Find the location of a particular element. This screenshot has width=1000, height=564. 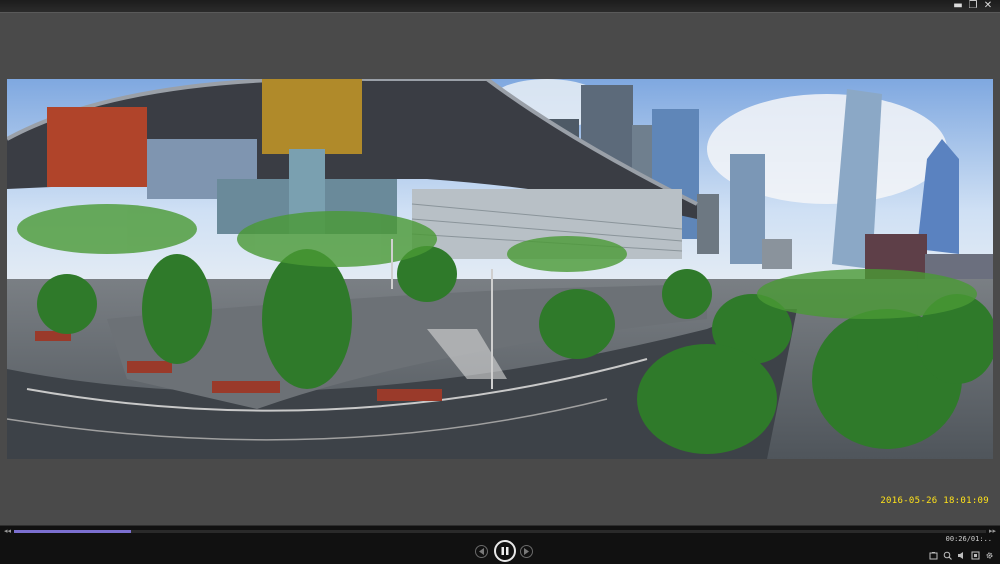

restore-button: ❐ is located at coordinates (973, 6).